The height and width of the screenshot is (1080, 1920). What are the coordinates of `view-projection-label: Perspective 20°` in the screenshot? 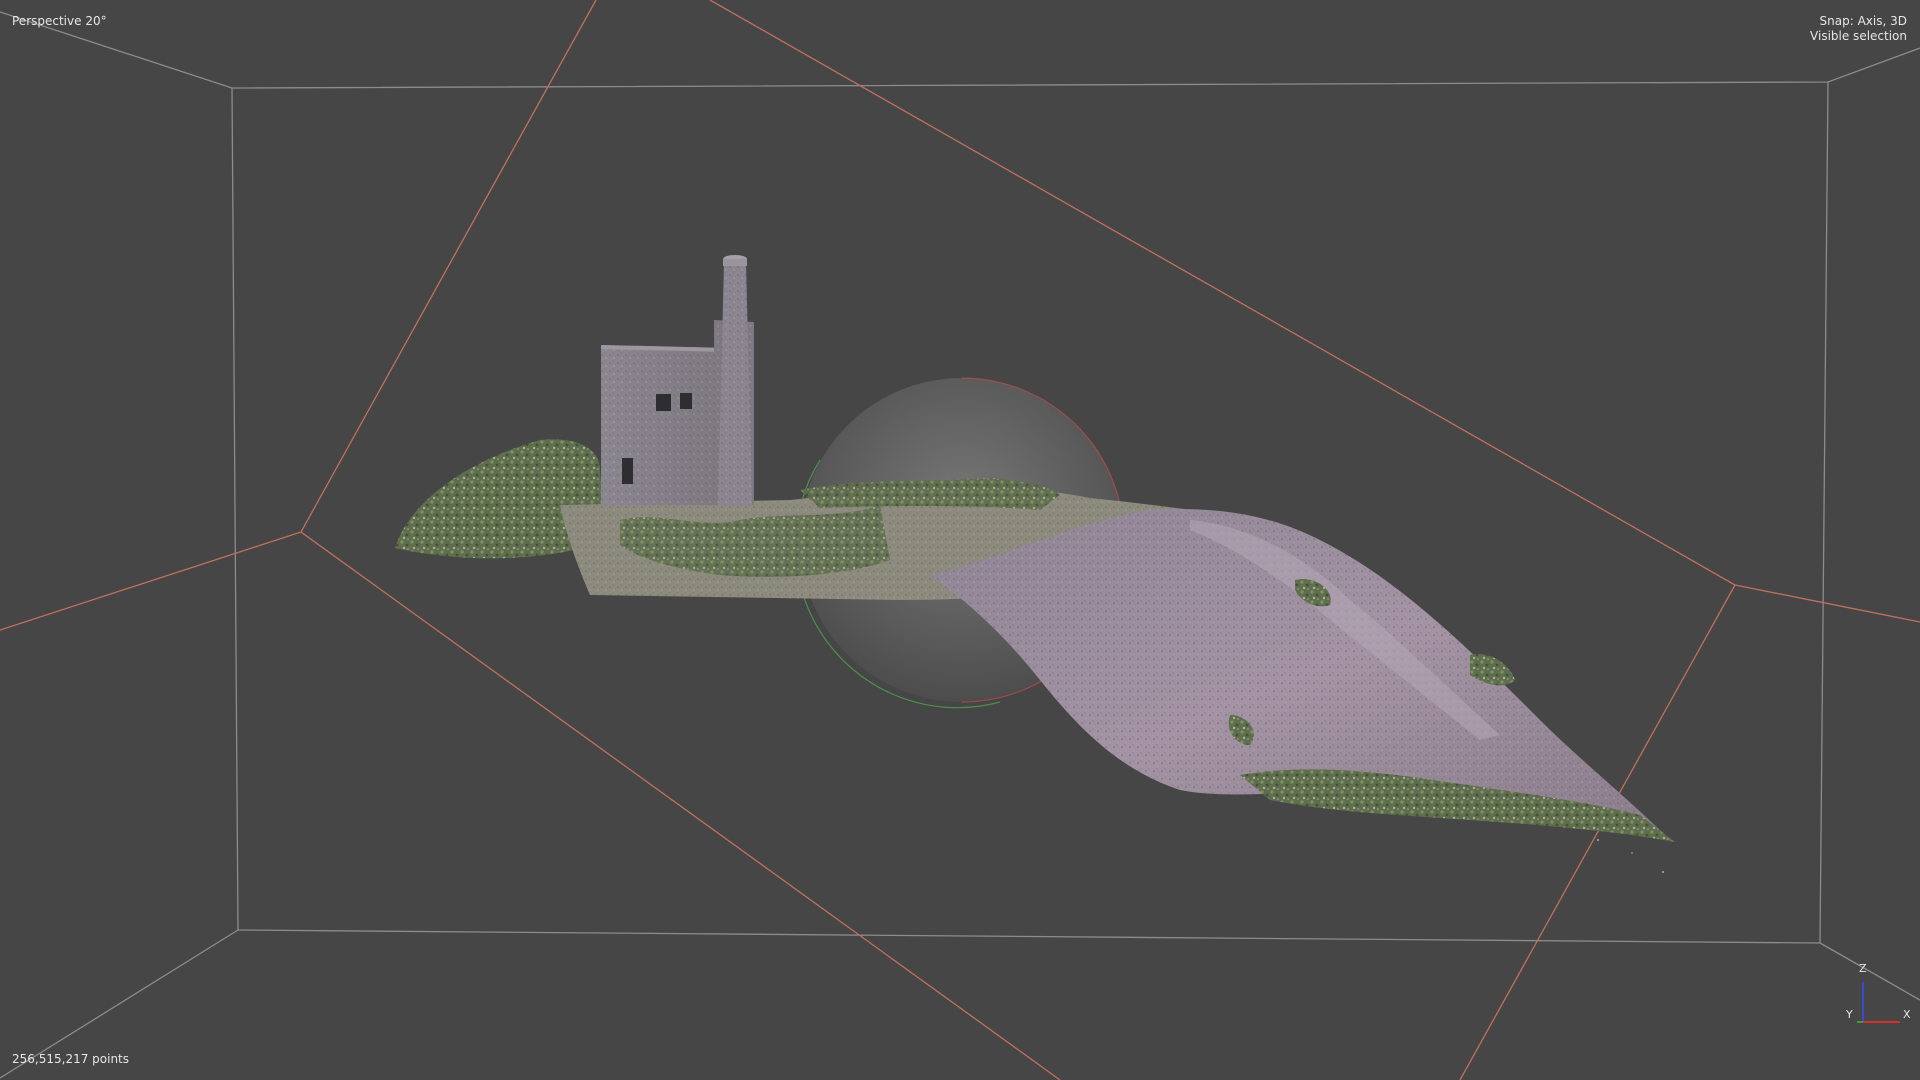 It's located at (59, 21).